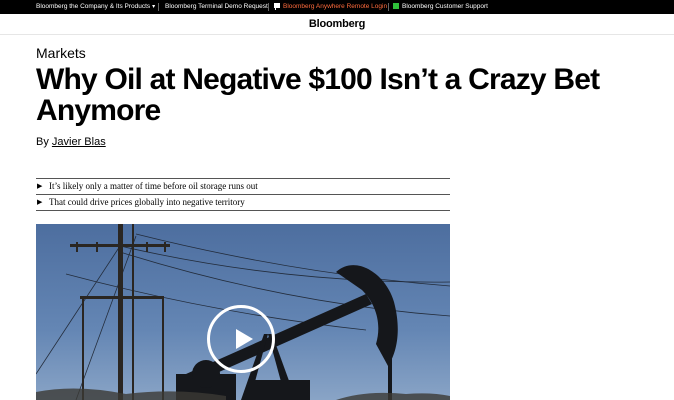 The height and width of the screenshot is (400, 674). I want to click on byline-prefix: By, so click(42, 142).